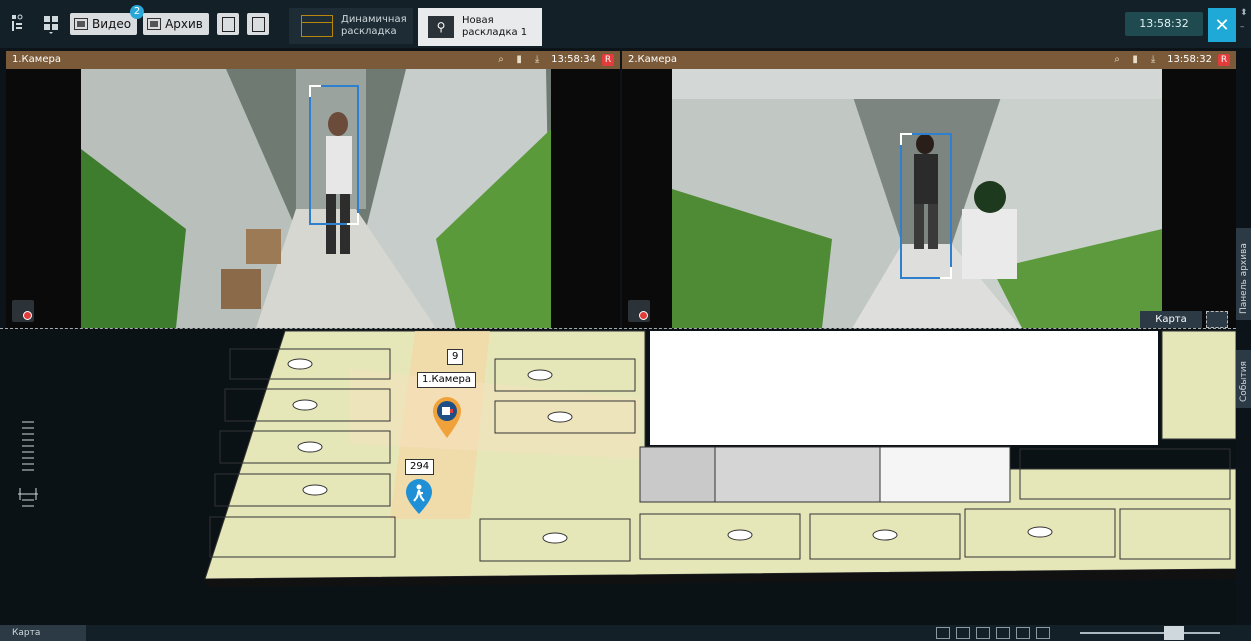 The width and height of the screenshot is (1251, 641). I want to click on archive-mode-button: Архив, so click(176, 24).